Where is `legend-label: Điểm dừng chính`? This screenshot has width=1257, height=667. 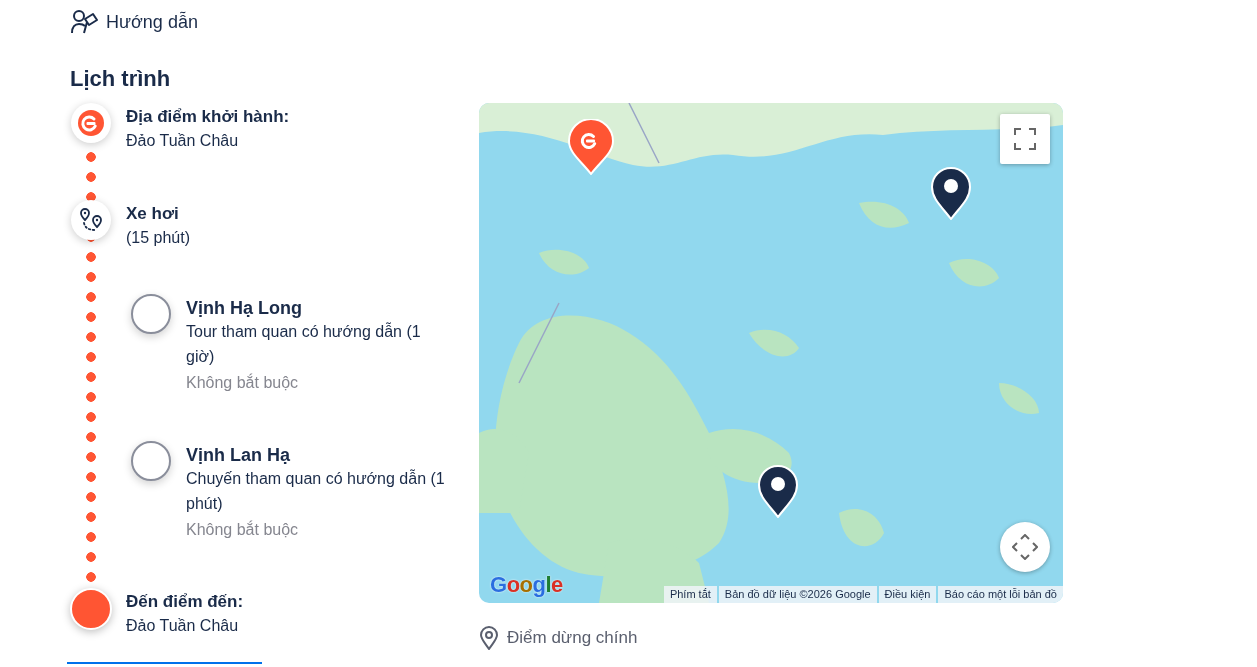 legend-label: Điểm dừng chính is located at coordinates (572, 638).